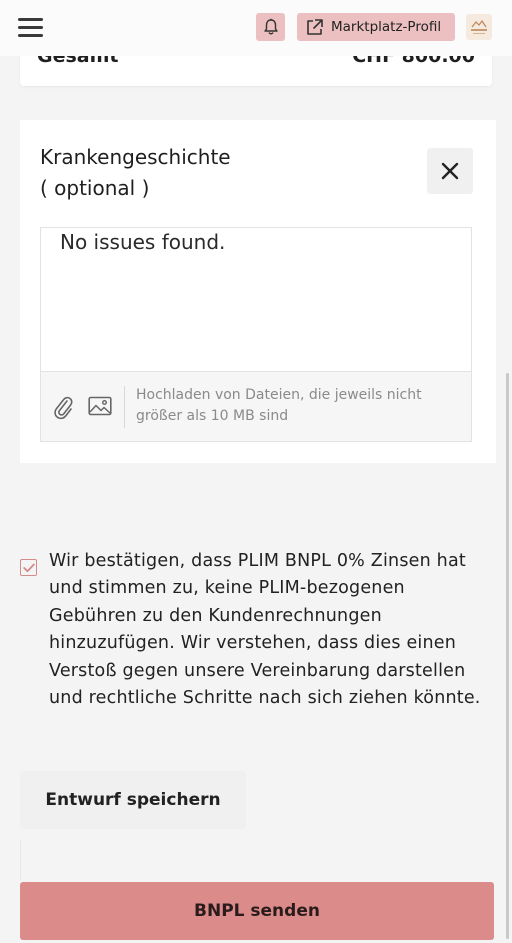  I want to click on hamburger-icon, so click(31, 27).